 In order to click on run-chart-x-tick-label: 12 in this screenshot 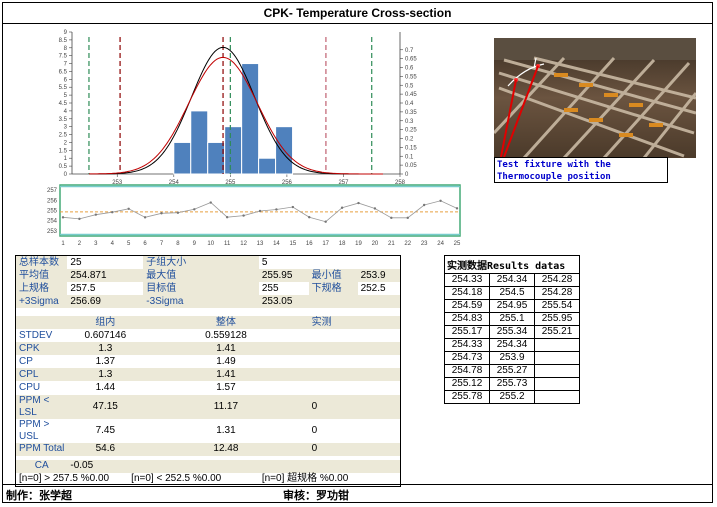, I will do `click(243, 244)`.